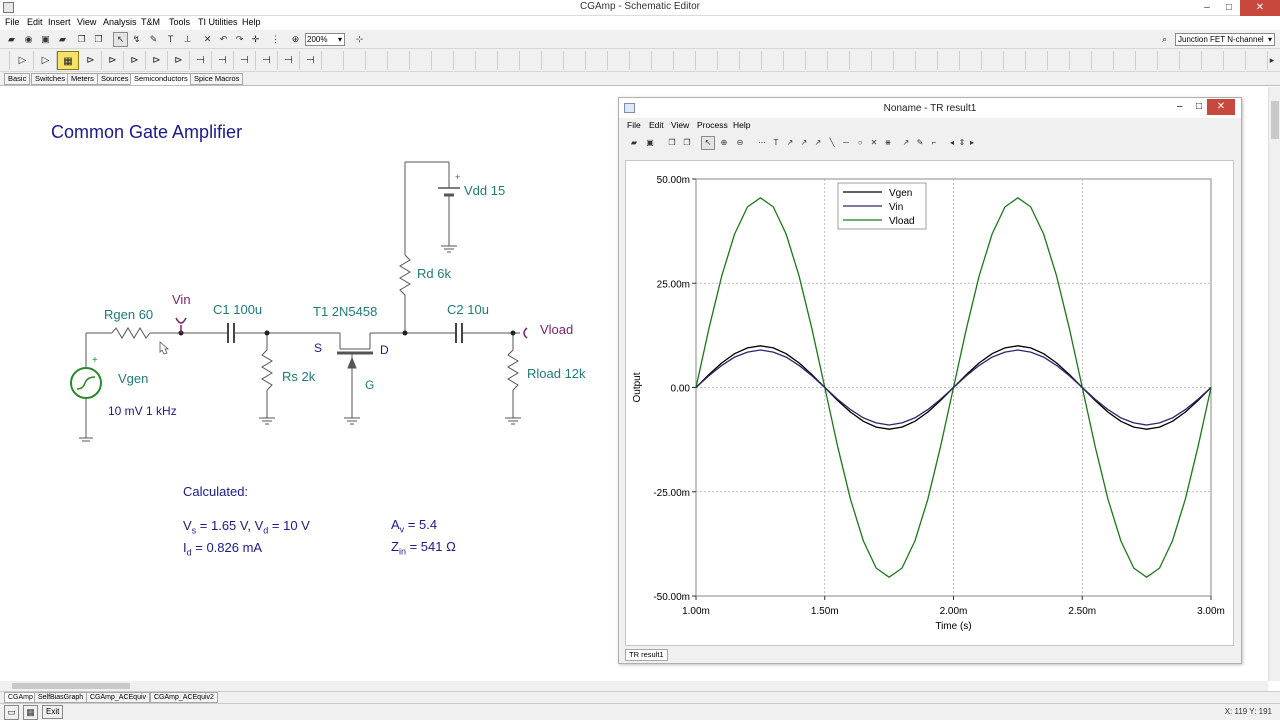 Image resolution: width=1280 pixels, height=720 pixels. What do you see at coordinates (53, 712) in the screenshot?
I see `exit-button: Exit` at bounding box center [53, 712].